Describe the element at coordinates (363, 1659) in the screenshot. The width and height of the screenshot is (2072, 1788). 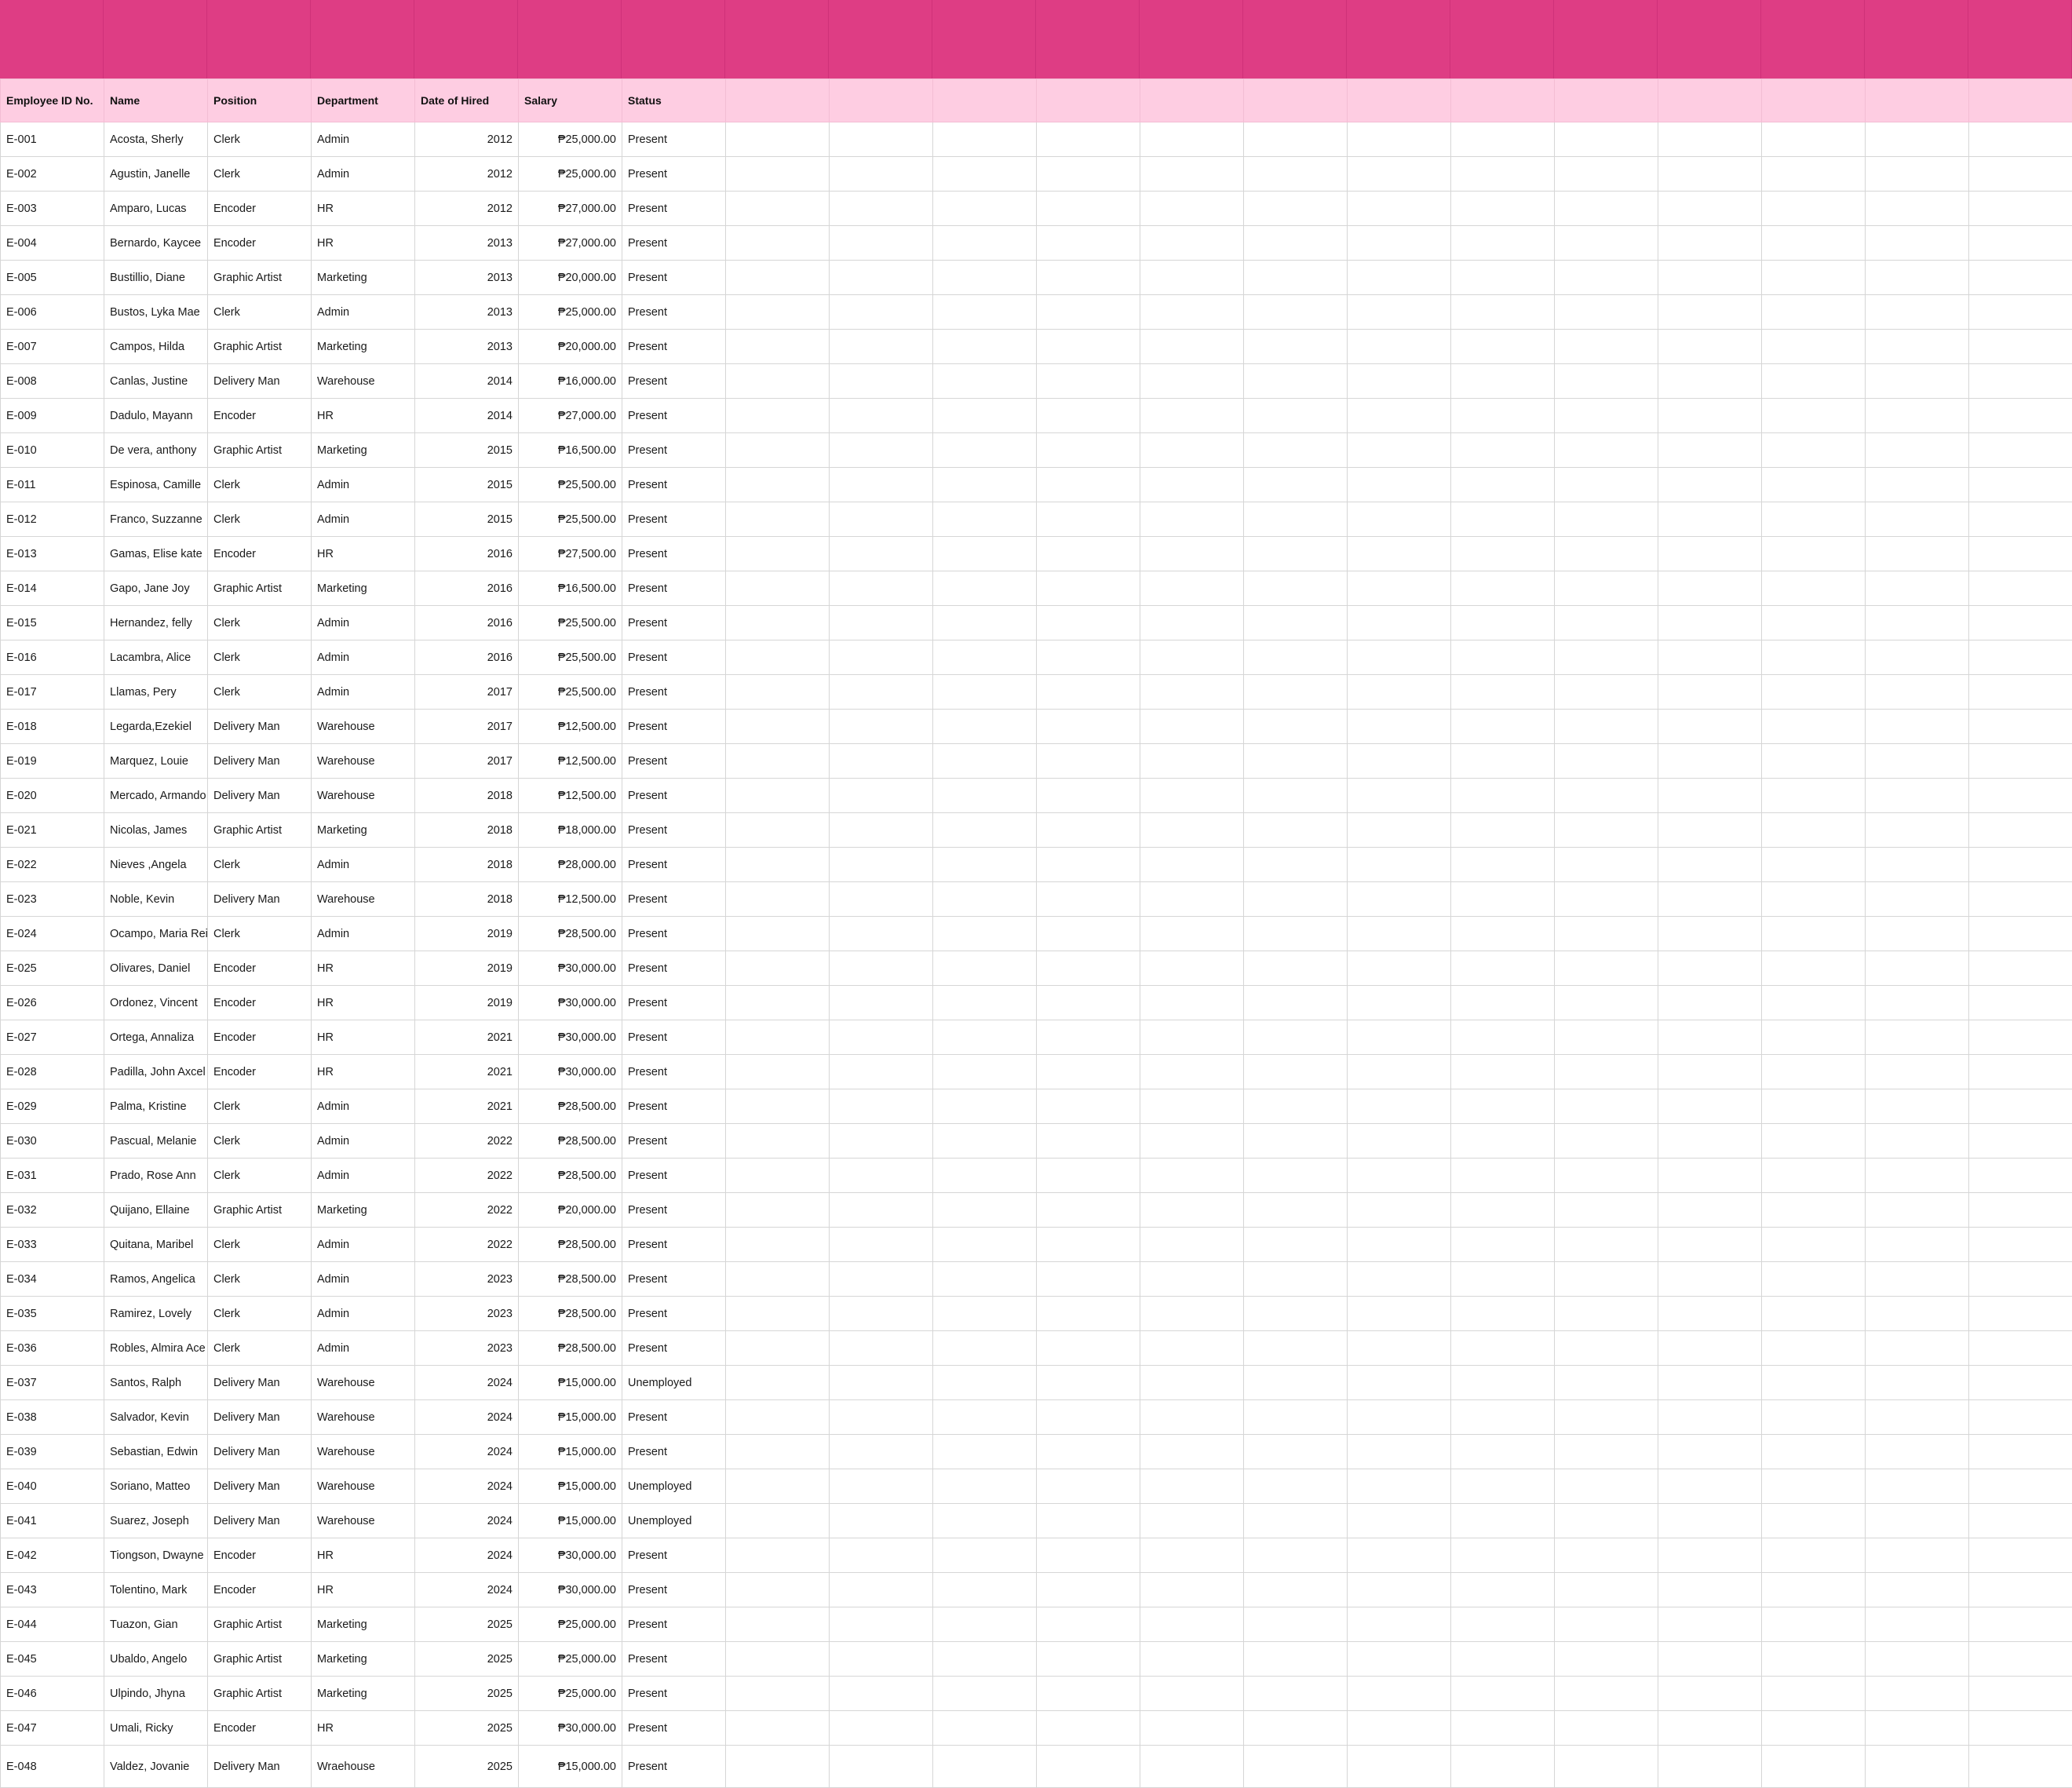
I see `department-cell: Marketing` at that location.